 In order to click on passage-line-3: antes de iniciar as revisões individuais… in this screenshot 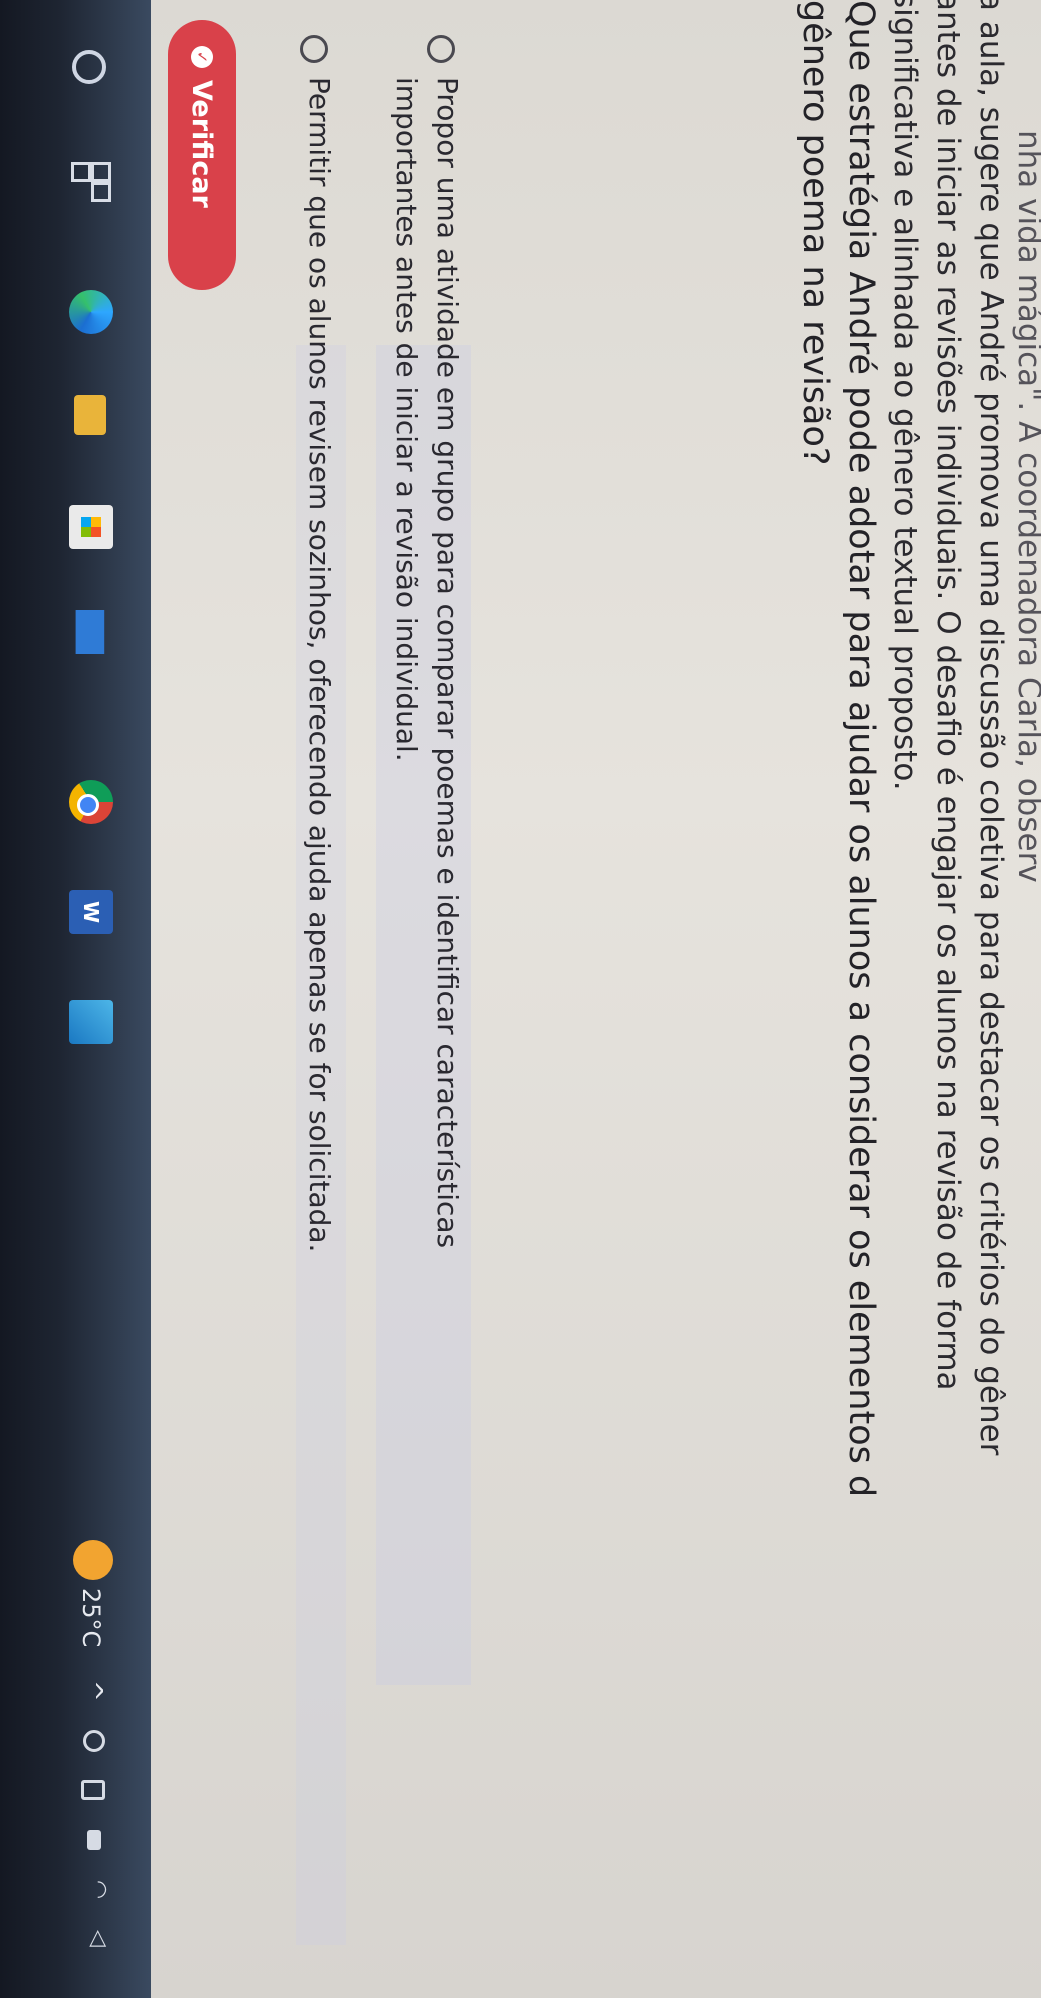, I will do `click(948, 695)`.